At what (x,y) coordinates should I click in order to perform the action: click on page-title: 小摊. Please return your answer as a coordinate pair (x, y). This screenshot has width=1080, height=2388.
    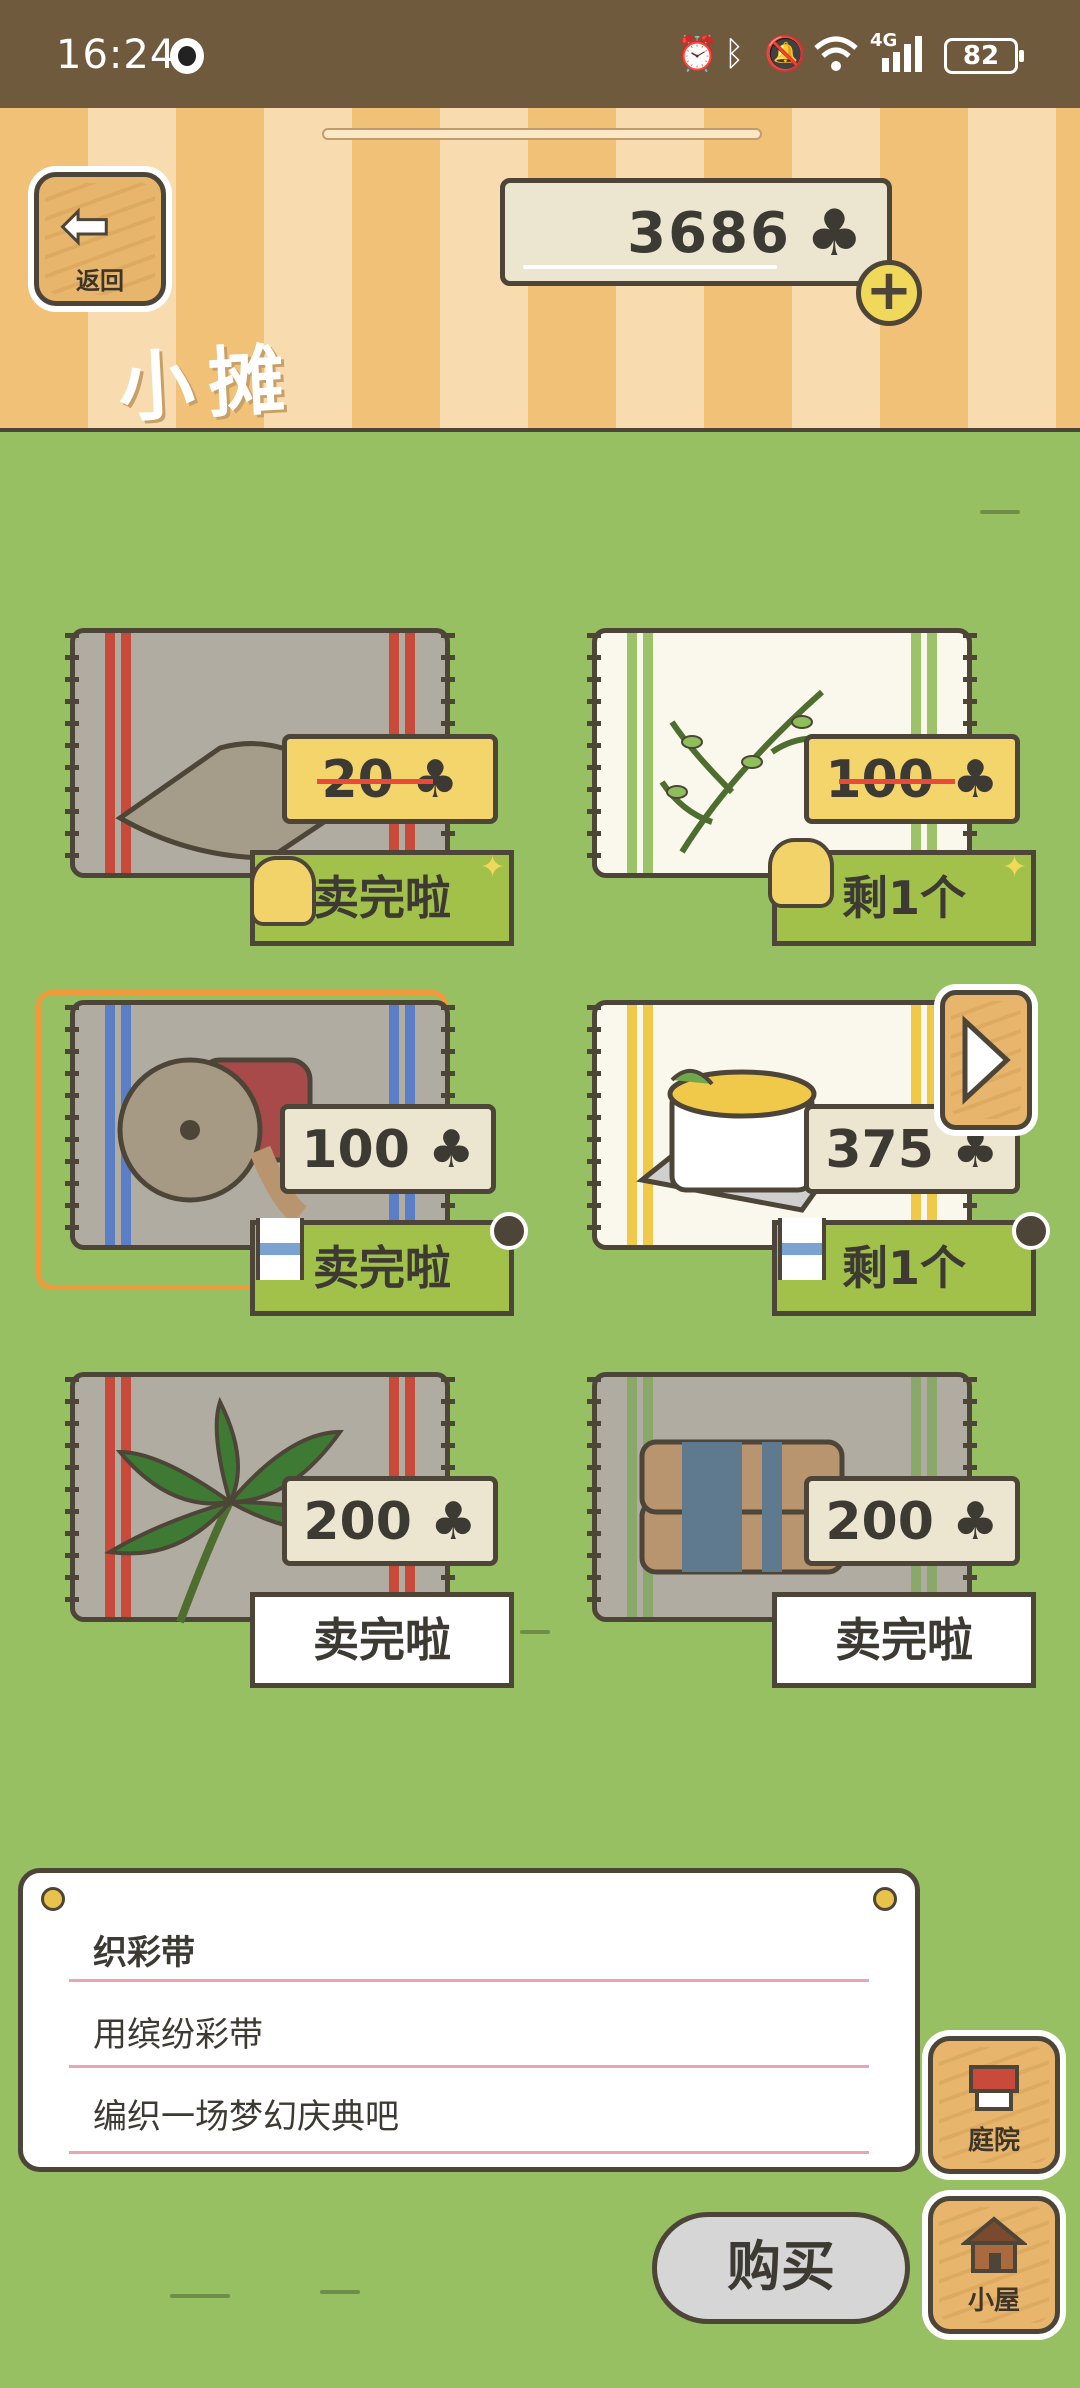
    Looking at the image, I should click on (208, 383).